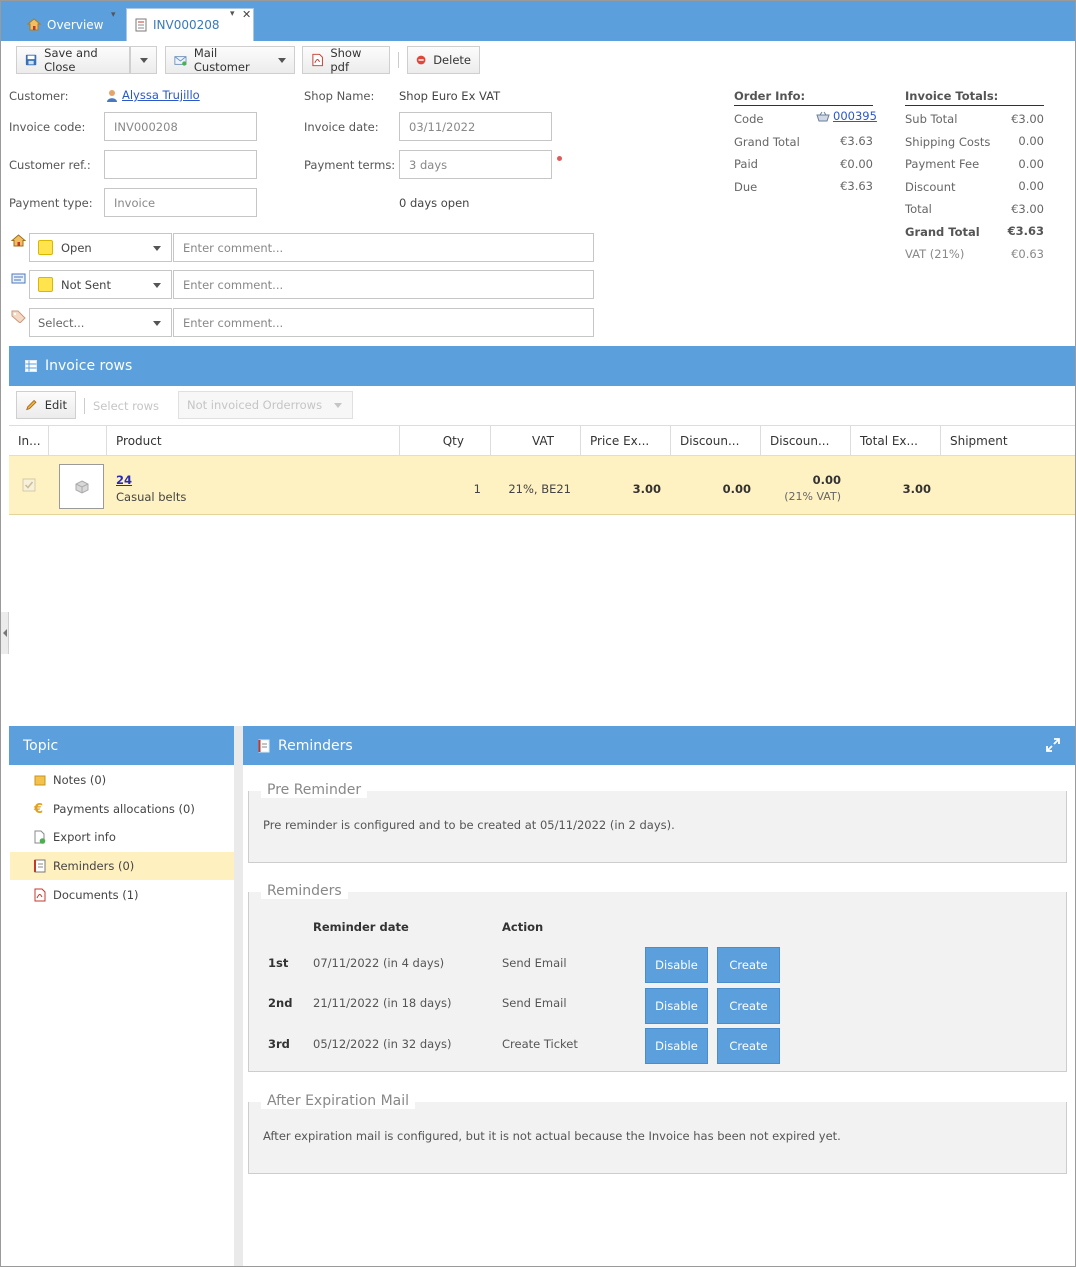 The height and width of the screenshot is (1267, 1076). I want to click on payment-type-field: Invoice, so click(180, 202).